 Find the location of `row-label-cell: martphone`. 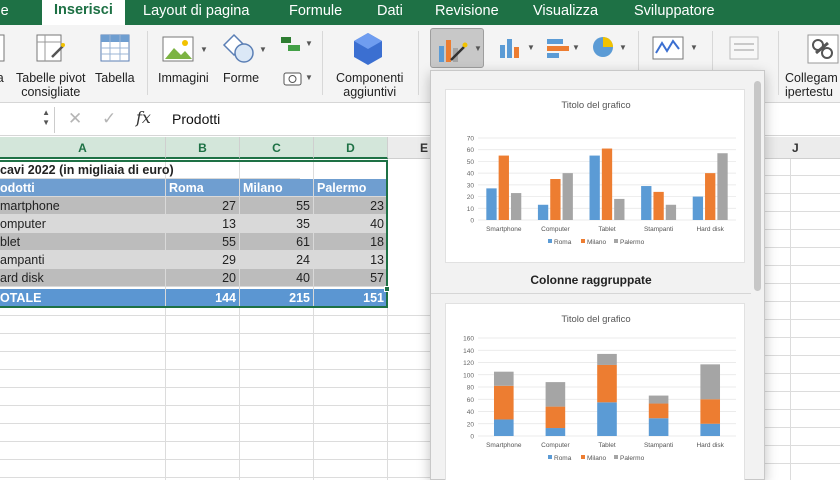

row-label-cell: martphone is located at coordinates (83, 206).